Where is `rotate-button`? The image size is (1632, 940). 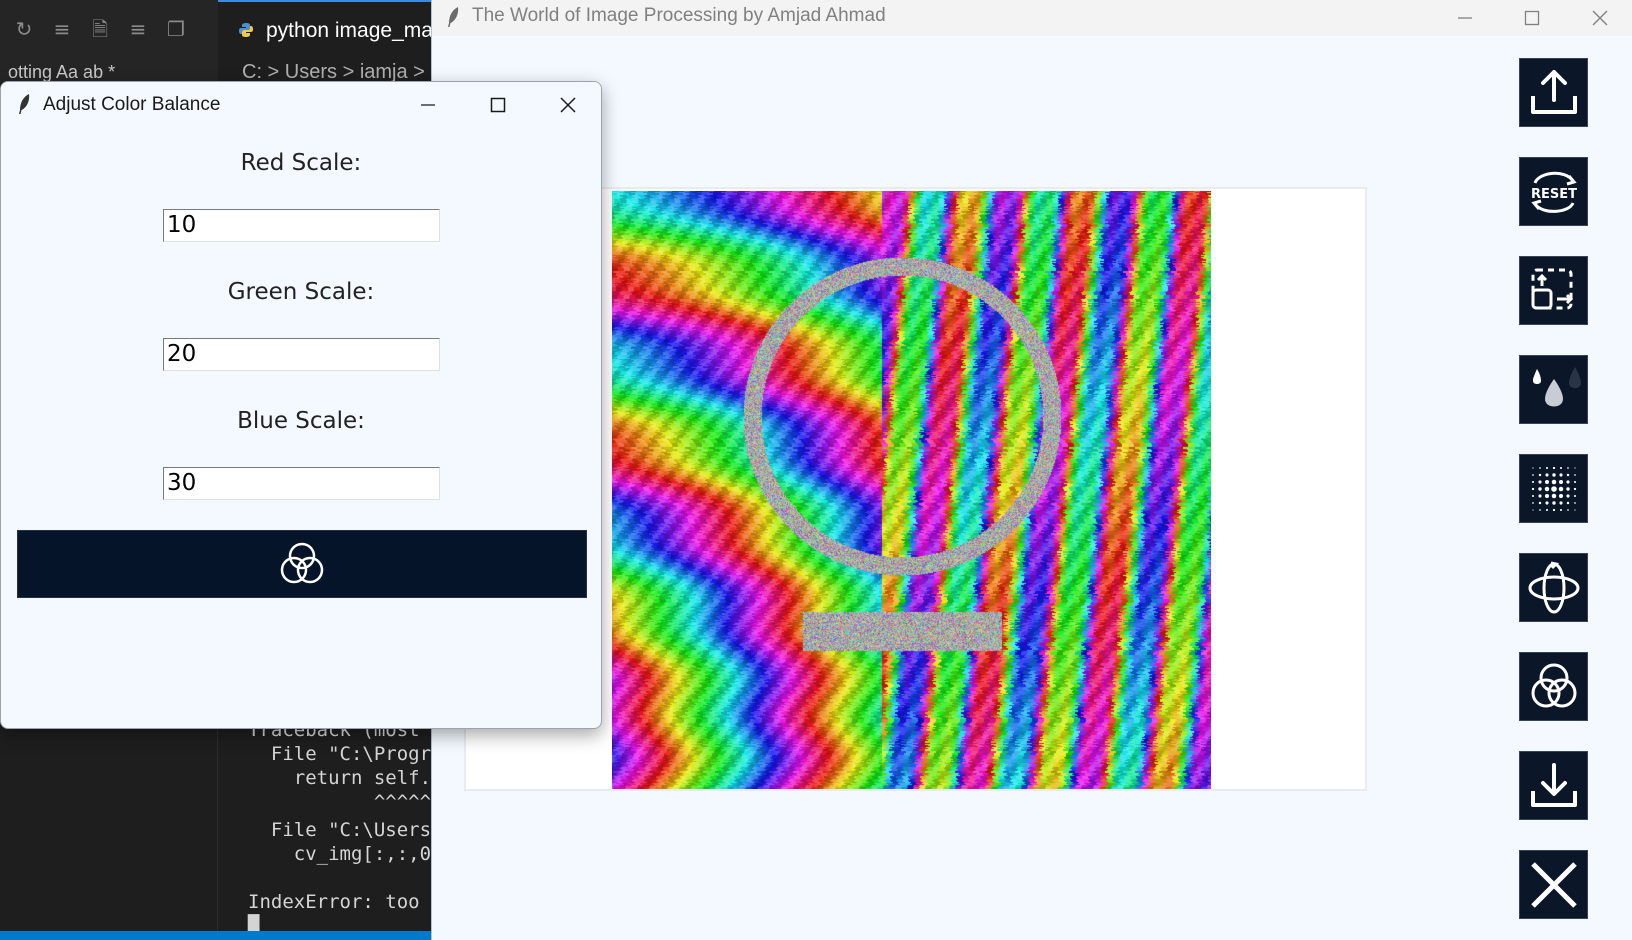
rotate-button is located at coordinates (1553, 587).